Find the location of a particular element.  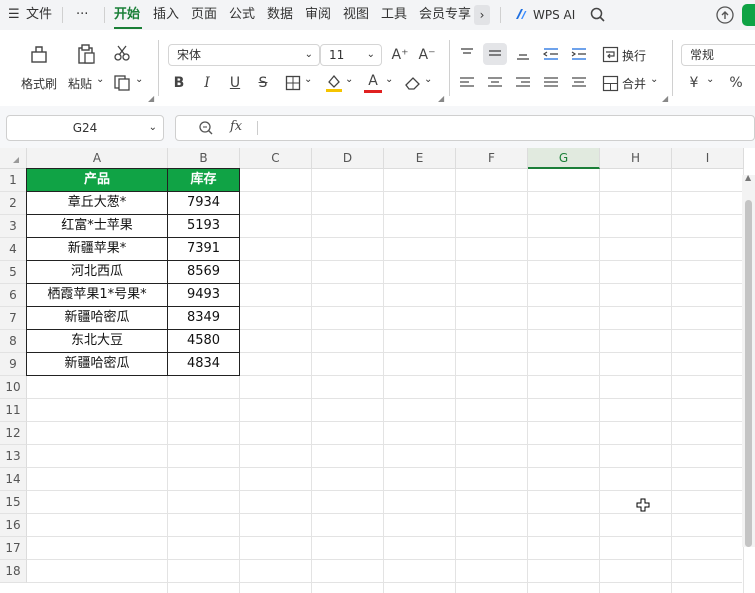

italic-icon: I is located at coordinates (207, 83).